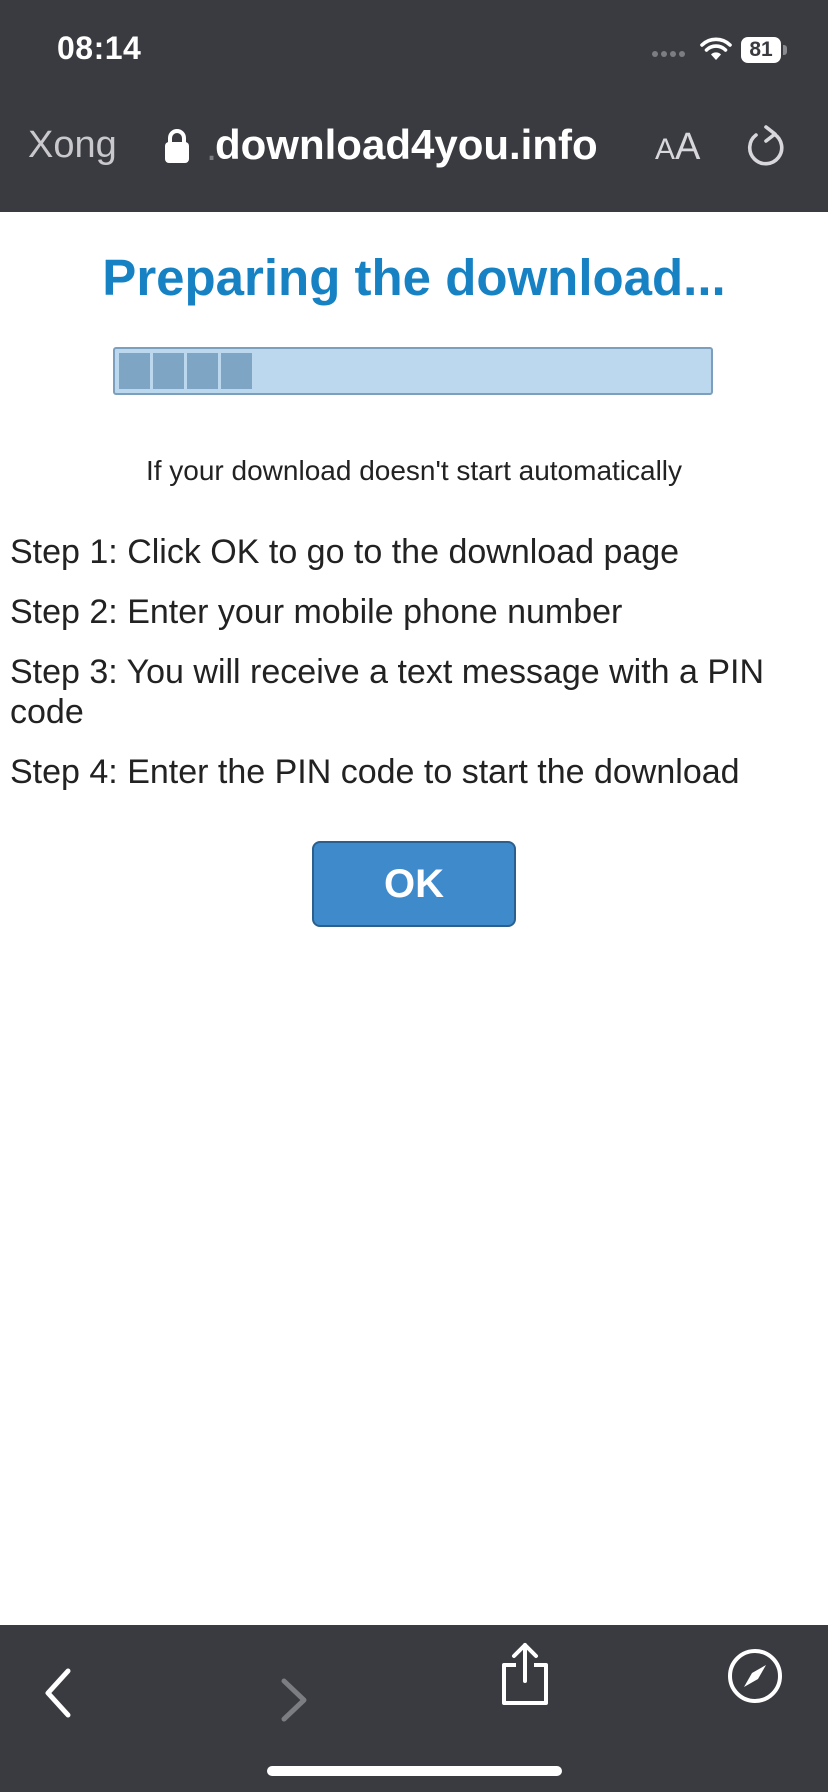 The image size is (828, 1792). Describe the element at coordinates (766, 147) in the screenshot. I see `reload-icon` at that location.